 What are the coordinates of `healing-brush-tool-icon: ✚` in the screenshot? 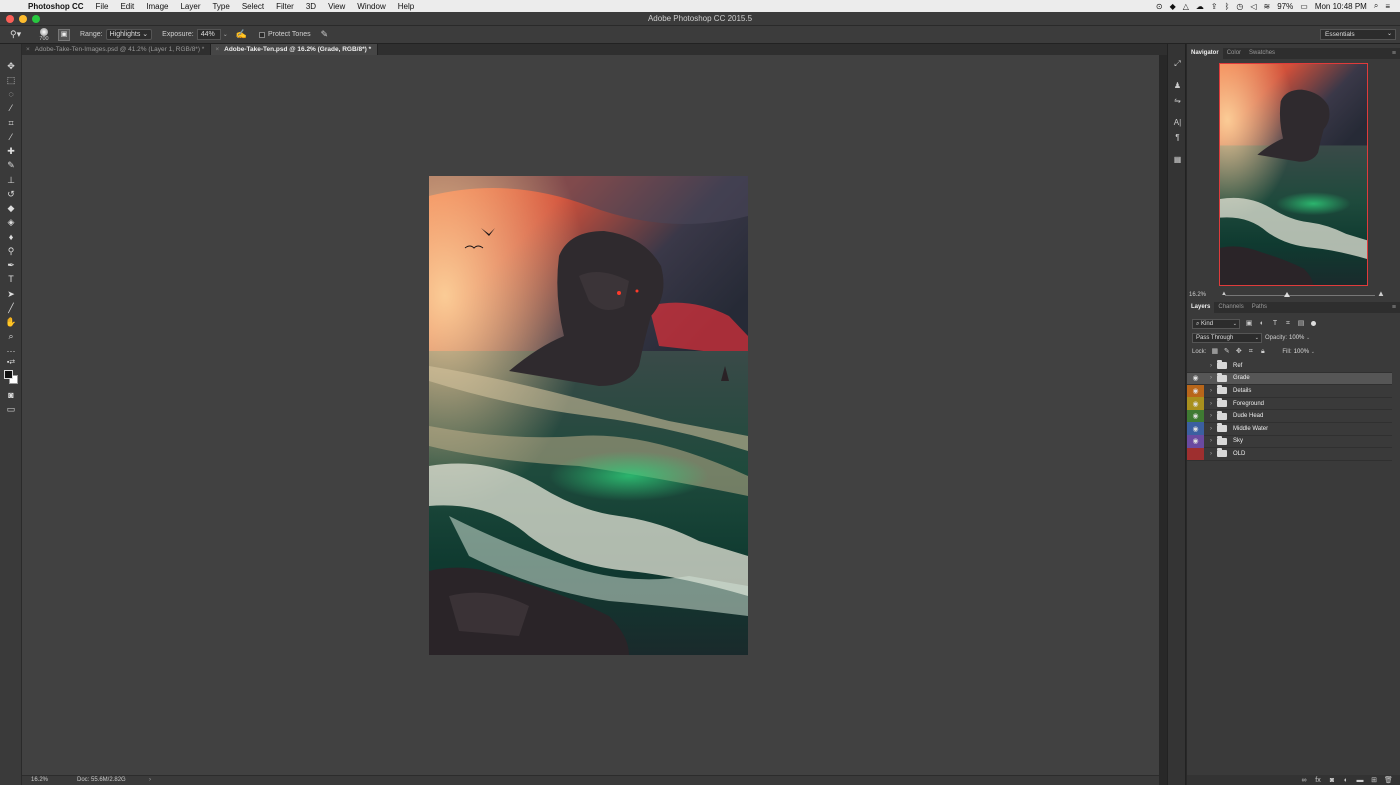 It's located at (11, 151).